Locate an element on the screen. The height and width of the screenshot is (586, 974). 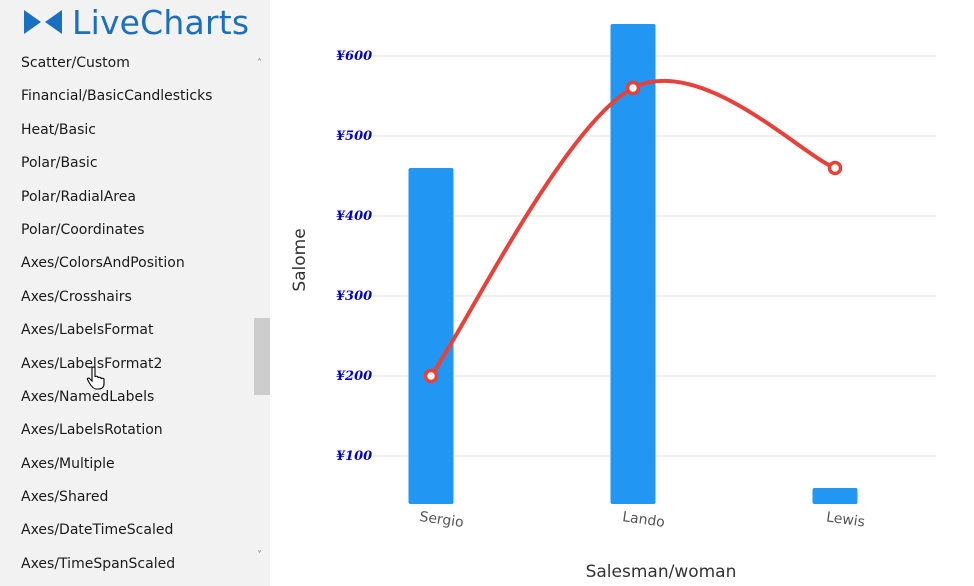
y-tick-label: ¥200 is located at coordinates (354, 376).